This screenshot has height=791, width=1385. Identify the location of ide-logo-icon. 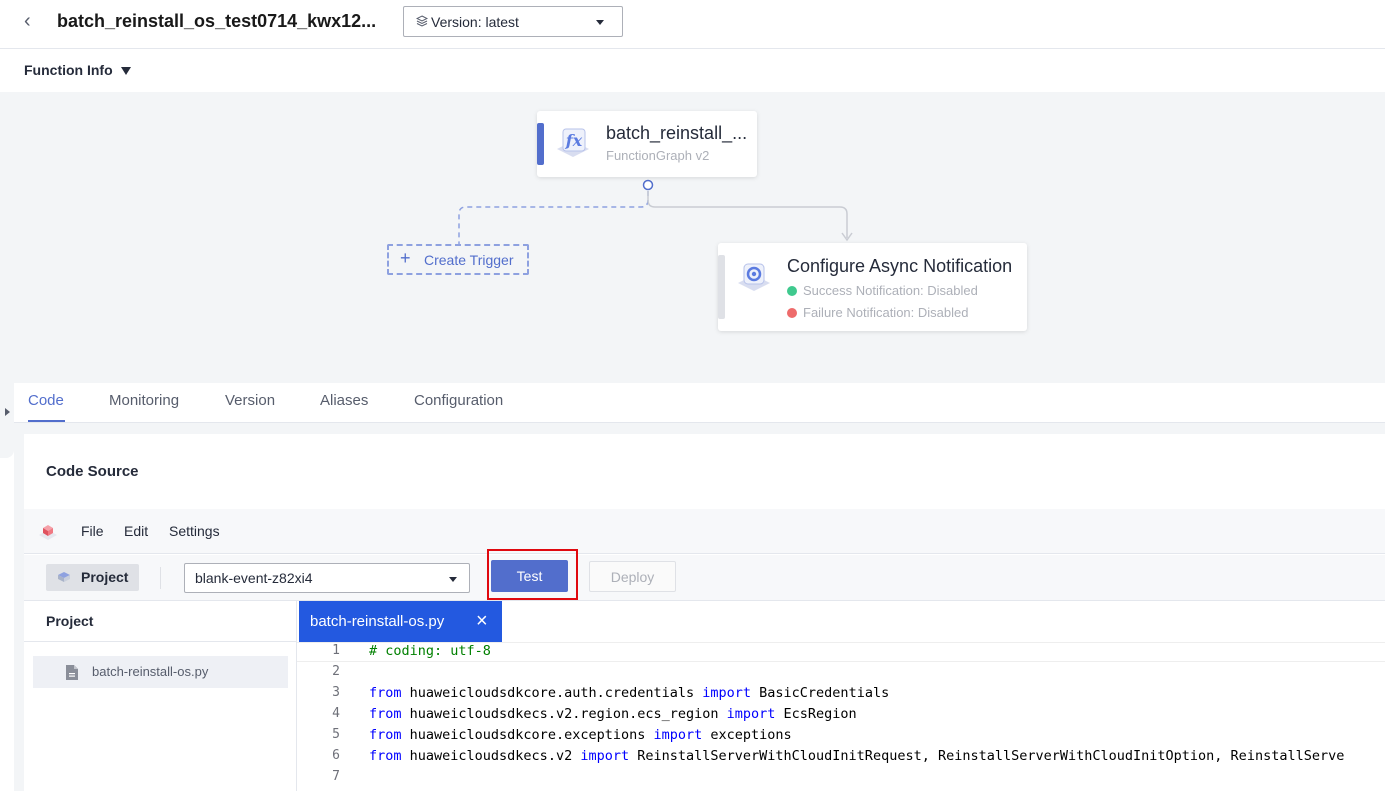
(48, 532).